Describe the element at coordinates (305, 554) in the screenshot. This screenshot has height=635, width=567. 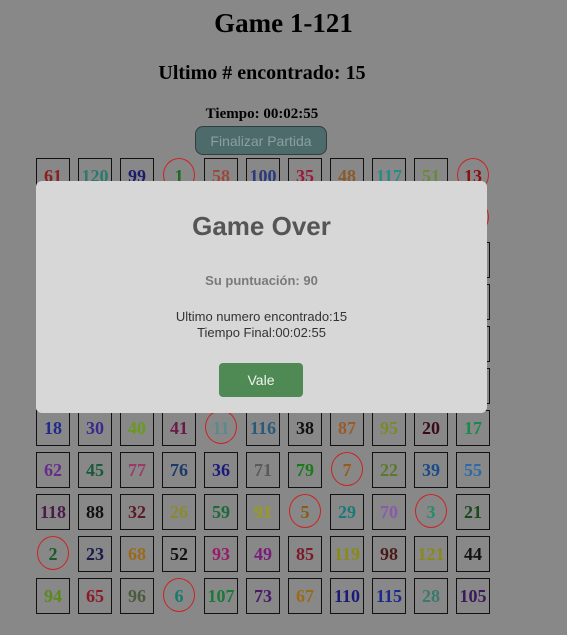
I see `grid-cell: 85` at that location.